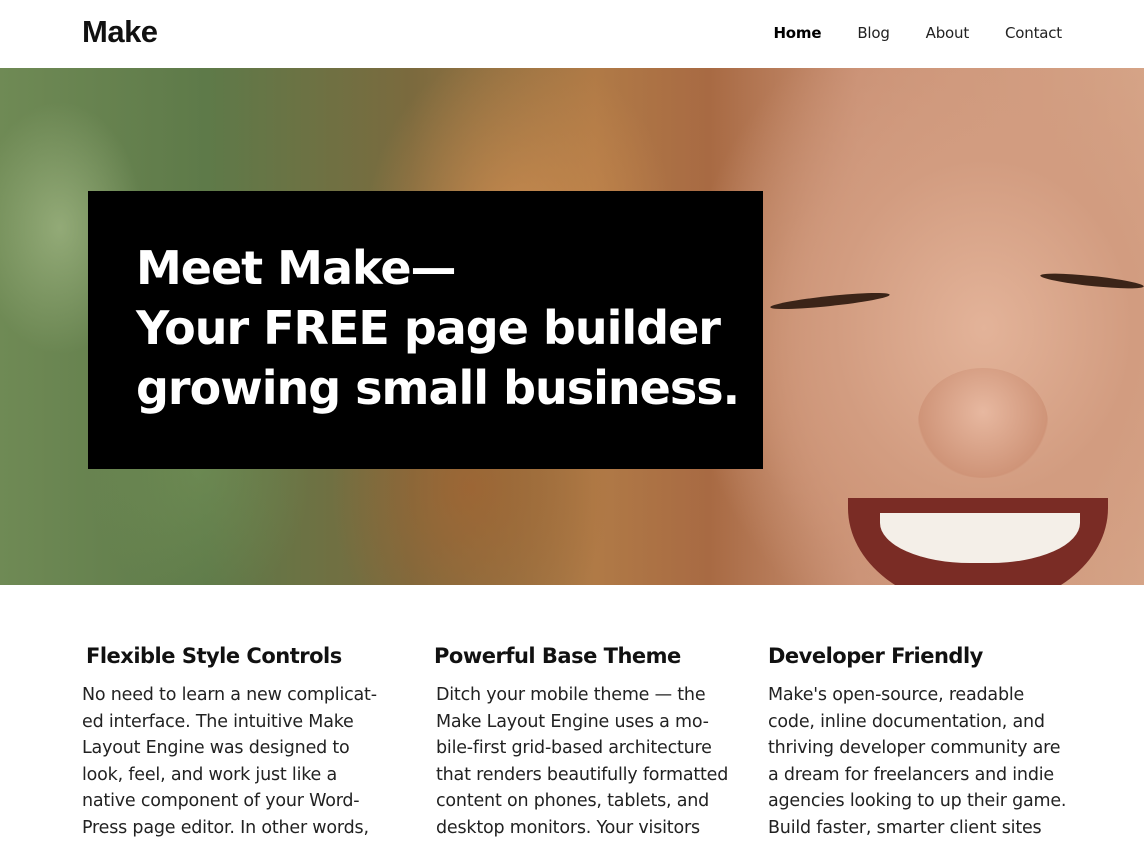  What do you see at coordinates (873, 33) in the screenshot?
I see `nav-link-blog: Blog` at bounding box center [873, 33].